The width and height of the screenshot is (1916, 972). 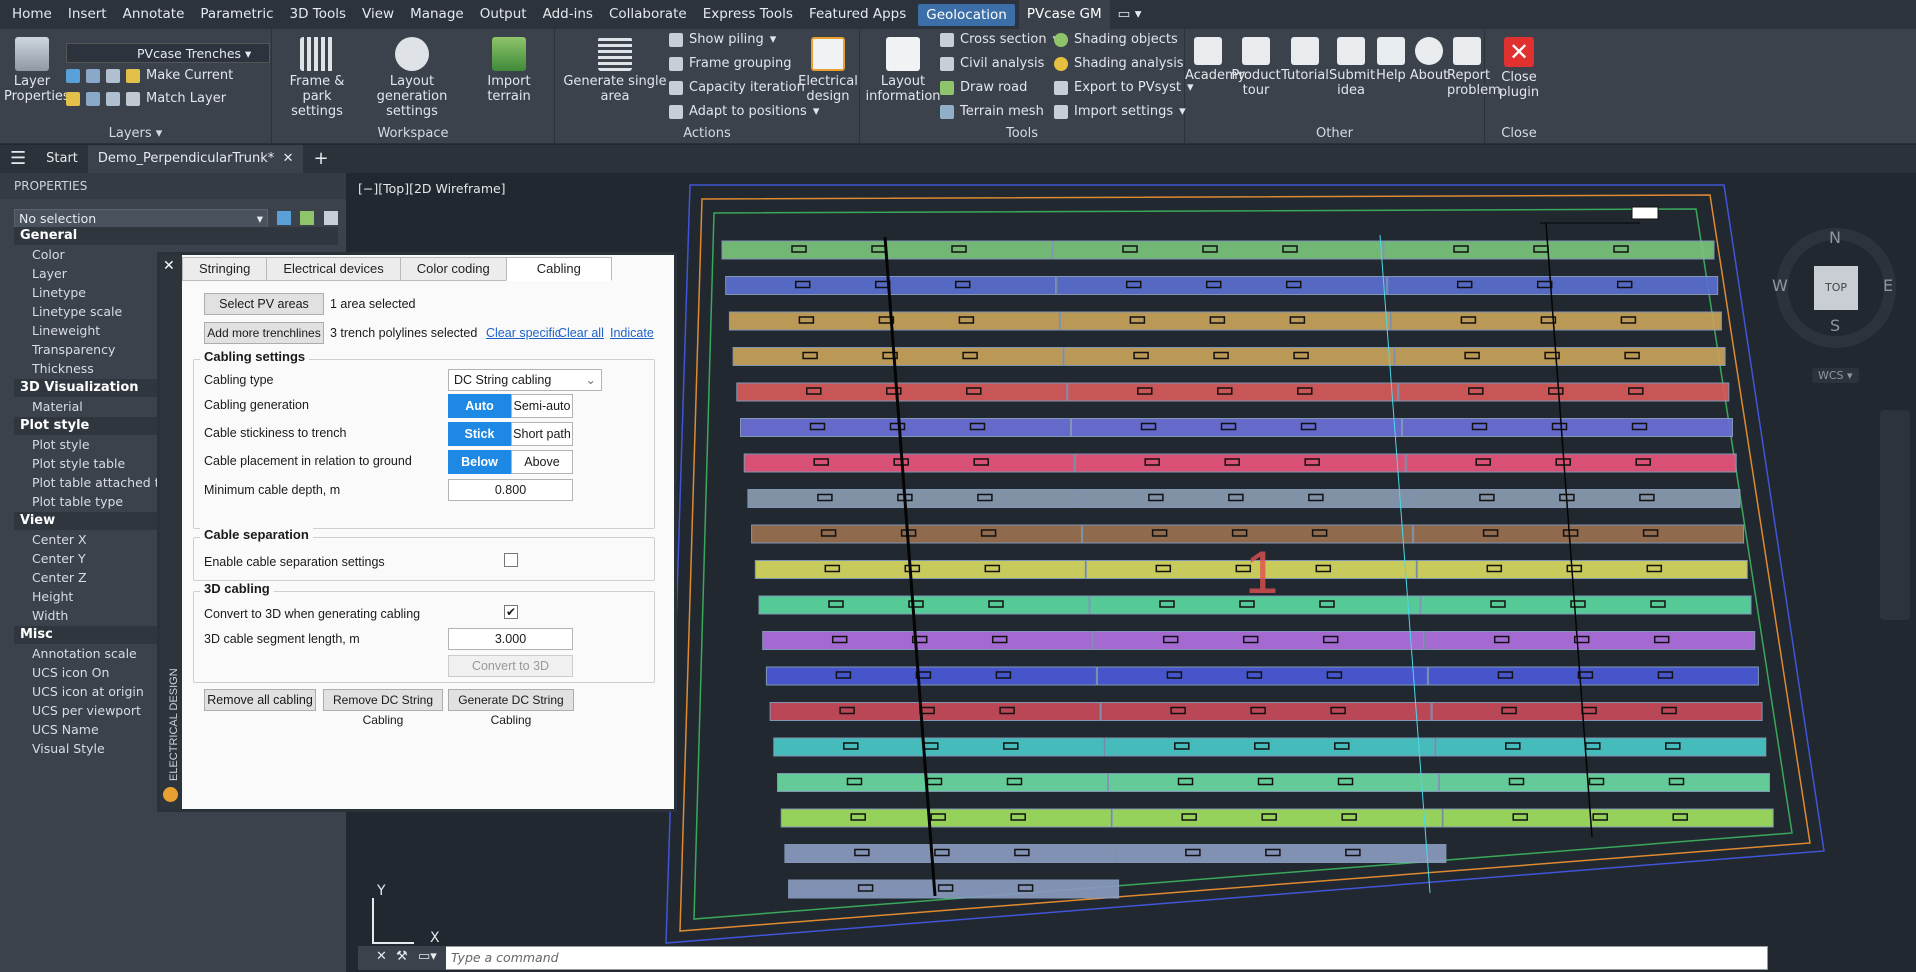 I want to click on property-row: Linetype, so click(x=59, y=292).